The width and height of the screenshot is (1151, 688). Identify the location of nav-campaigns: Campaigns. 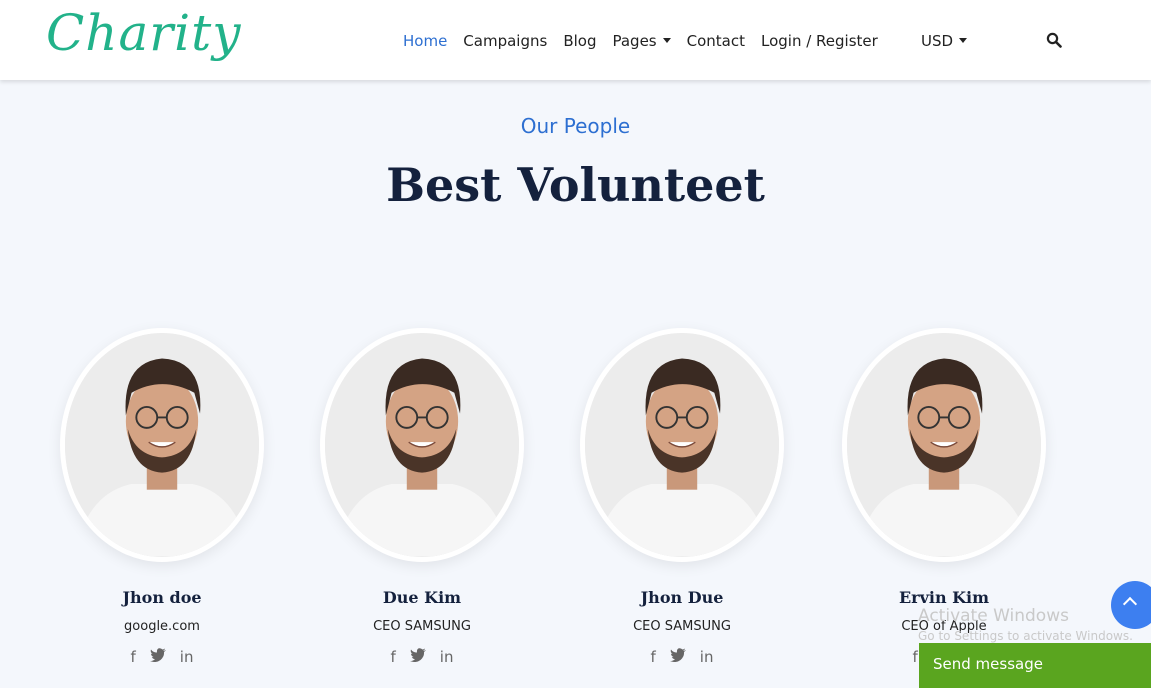
(505, 41).